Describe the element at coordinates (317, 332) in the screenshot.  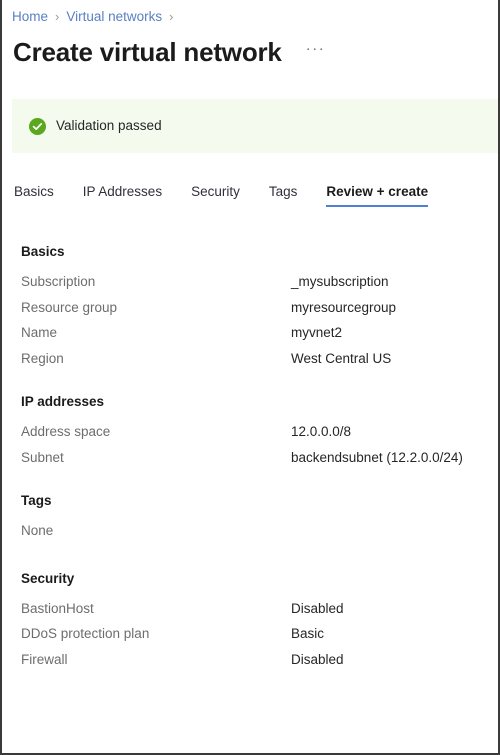
I see `row-value: myvnet2` at that location.